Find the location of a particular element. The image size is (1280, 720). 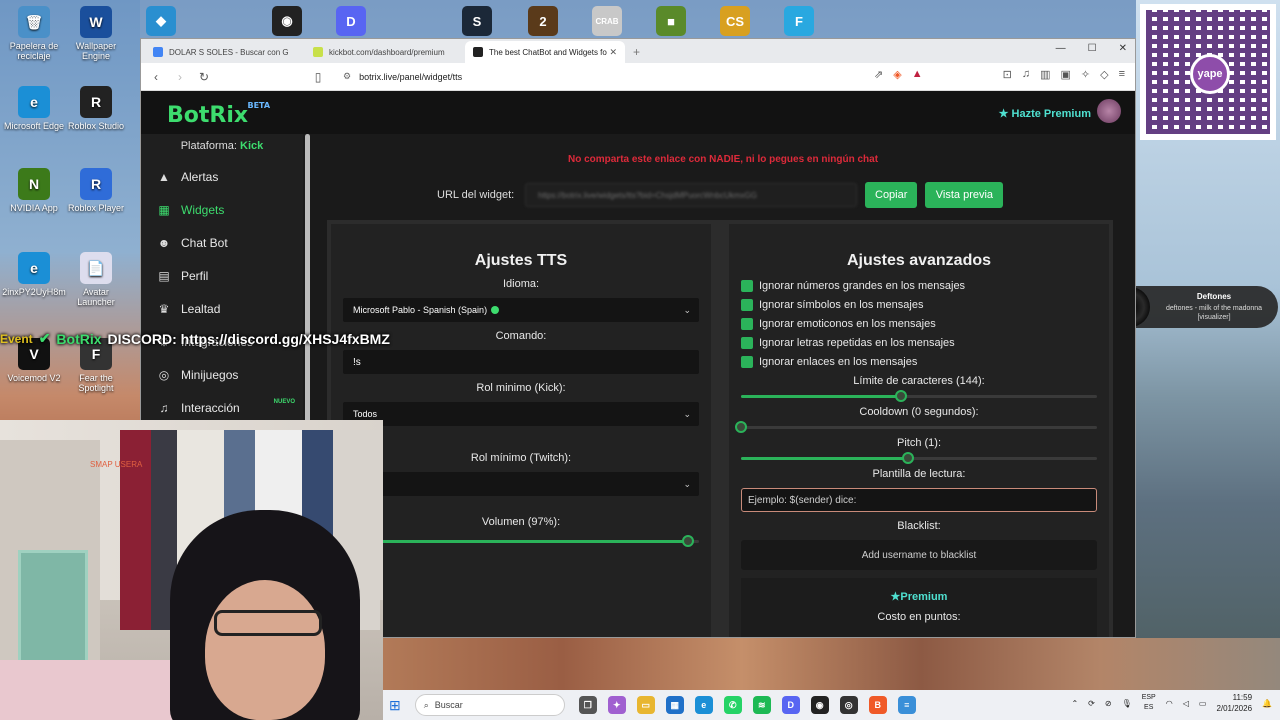

steam-icon: S is located at coordinates (477, 21).